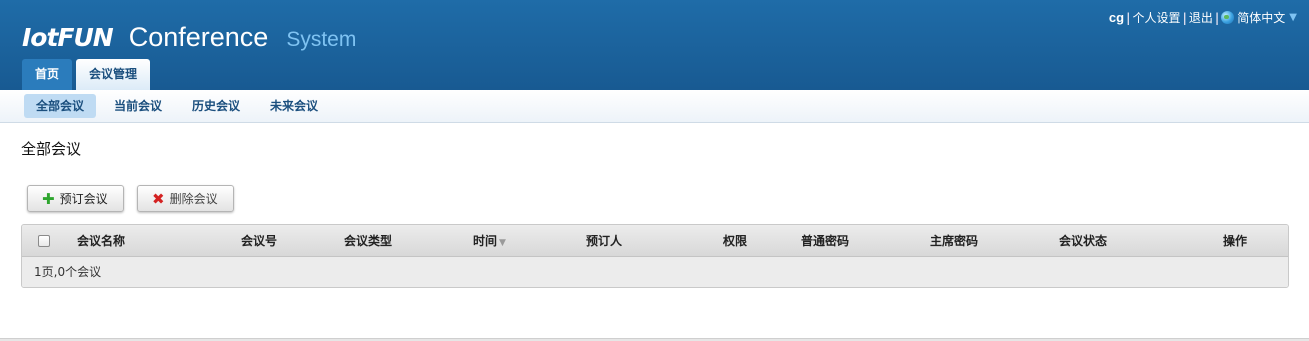  Describe the element at coordinates (1228, 17) in the screenshot. I see `globe-icon` at that location.